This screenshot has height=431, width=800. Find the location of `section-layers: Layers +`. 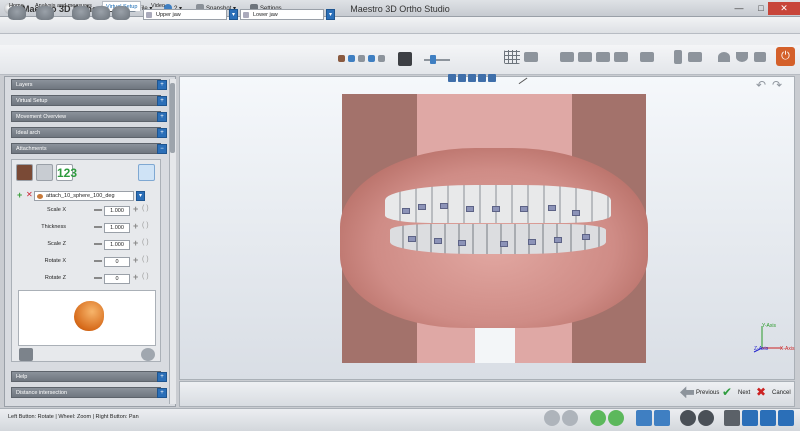

section-layers: Layers + is located at coordinates (89, 84).